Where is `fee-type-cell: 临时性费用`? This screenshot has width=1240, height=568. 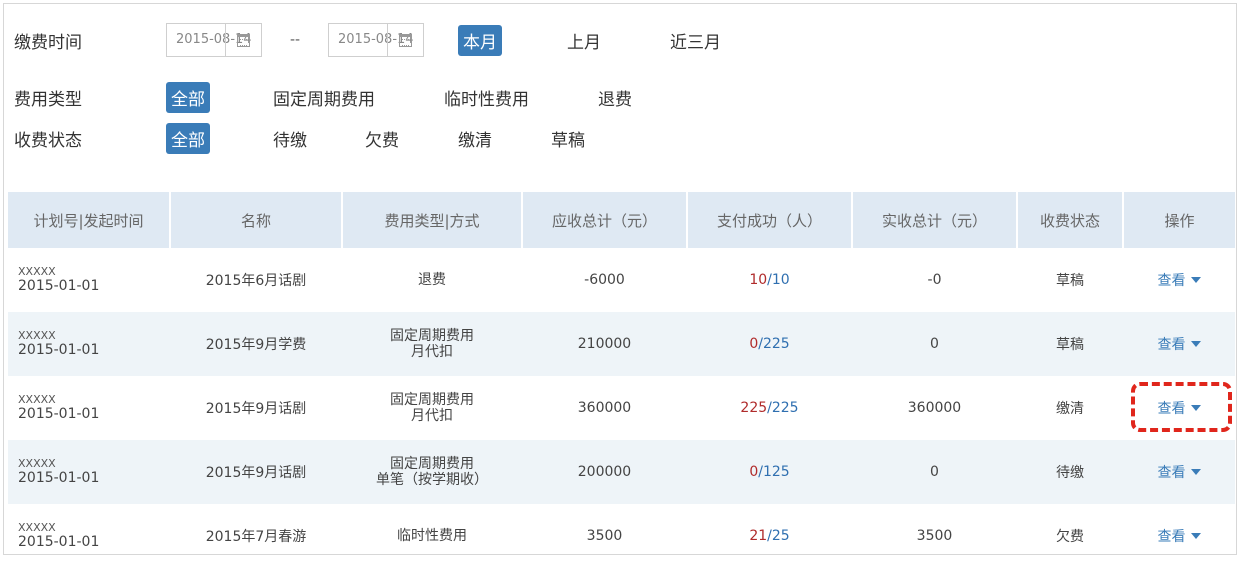 fee-type-cell: 临时性费用 is located at coordinates (432, 536).